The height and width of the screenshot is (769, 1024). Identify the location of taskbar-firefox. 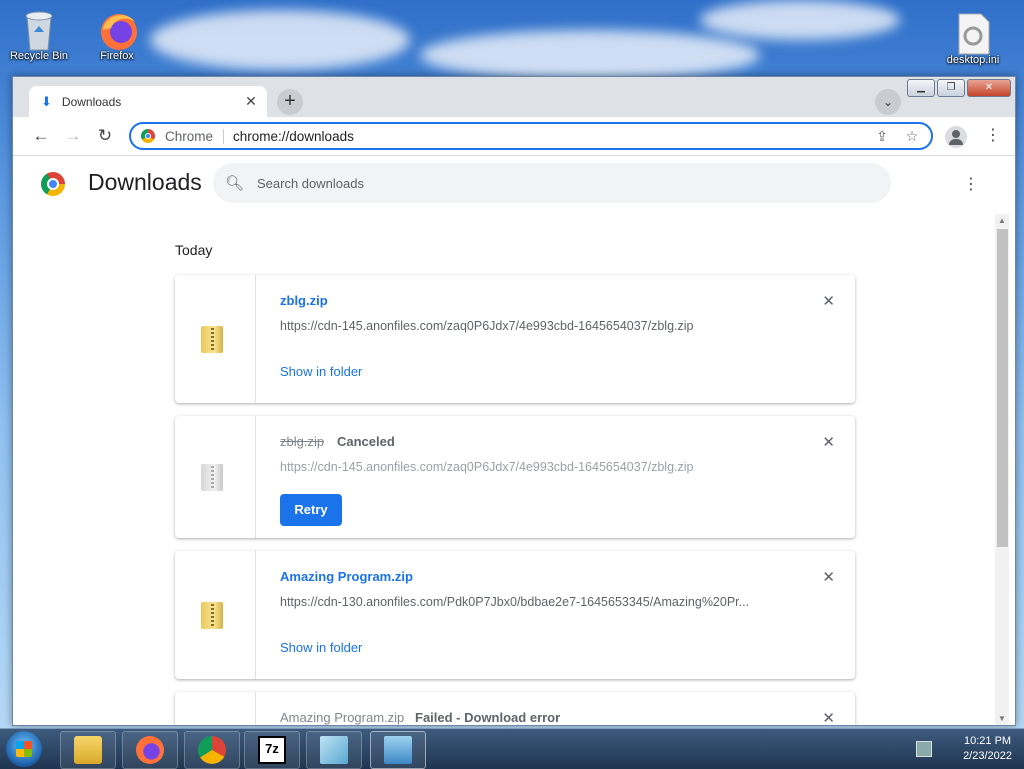
(150, 750).